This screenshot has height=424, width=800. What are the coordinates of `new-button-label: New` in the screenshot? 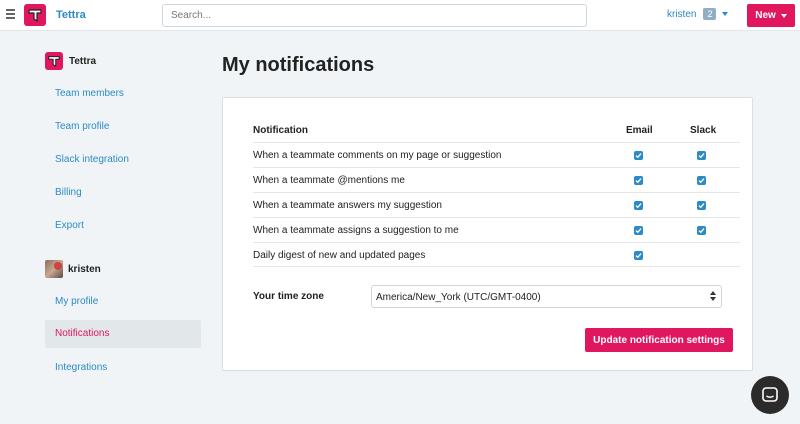 It's located at (765, 15).